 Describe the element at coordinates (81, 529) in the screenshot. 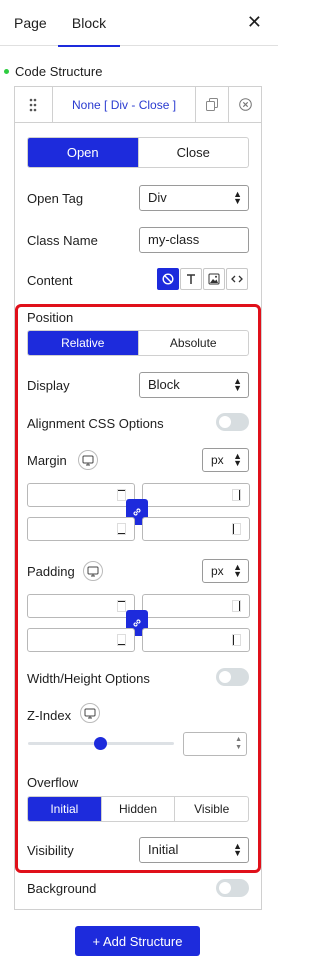

I see `margin-bottom-input` at that location.